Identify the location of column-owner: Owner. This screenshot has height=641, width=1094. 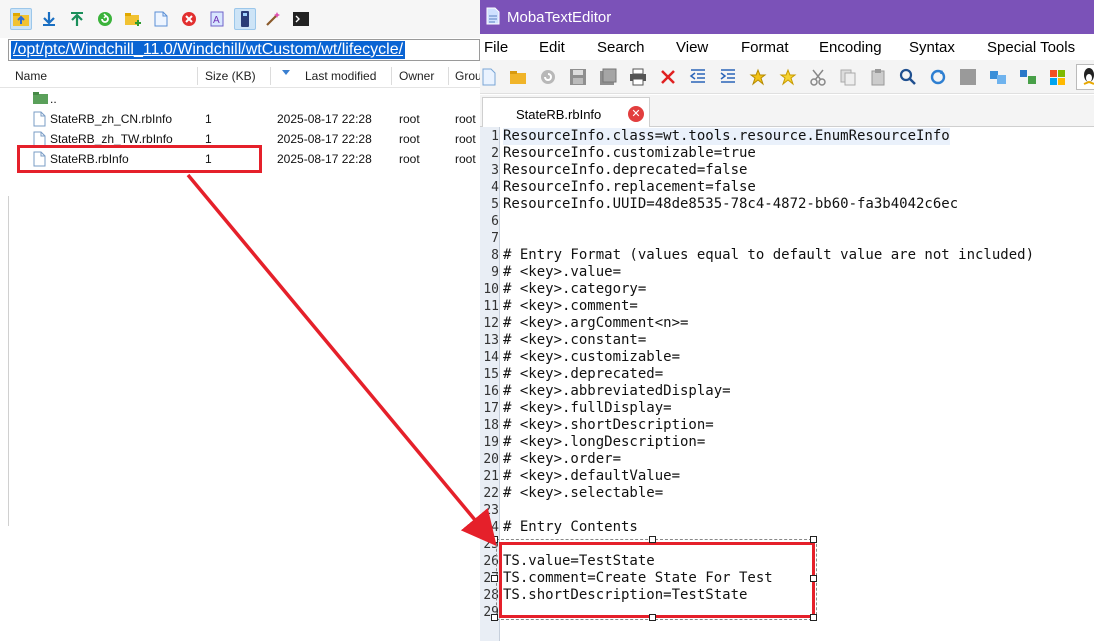
(416, 76).